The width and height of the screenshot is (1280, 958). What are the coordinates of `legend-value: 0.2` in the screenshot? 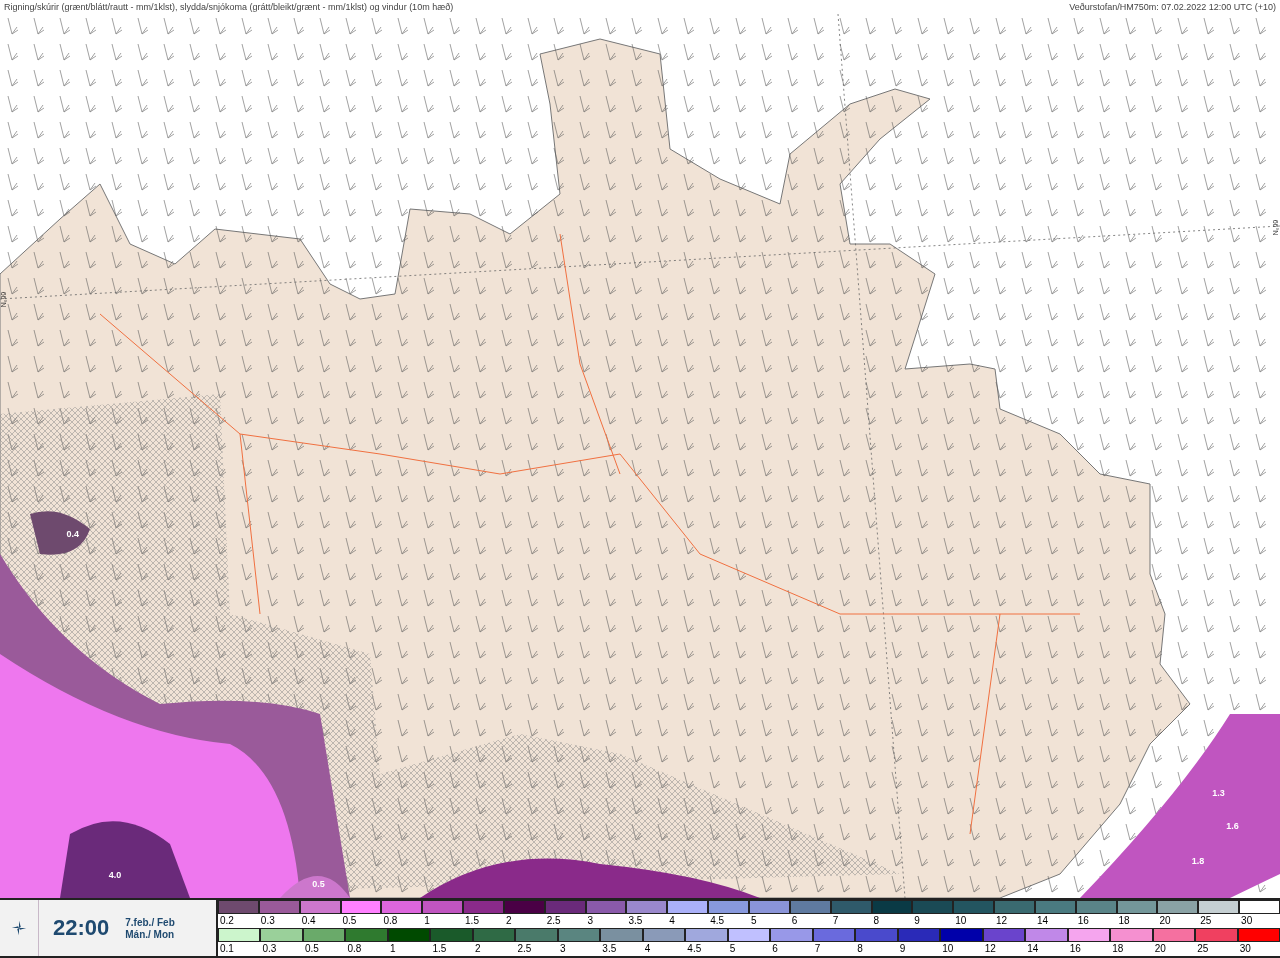 It's located at (227, 920).